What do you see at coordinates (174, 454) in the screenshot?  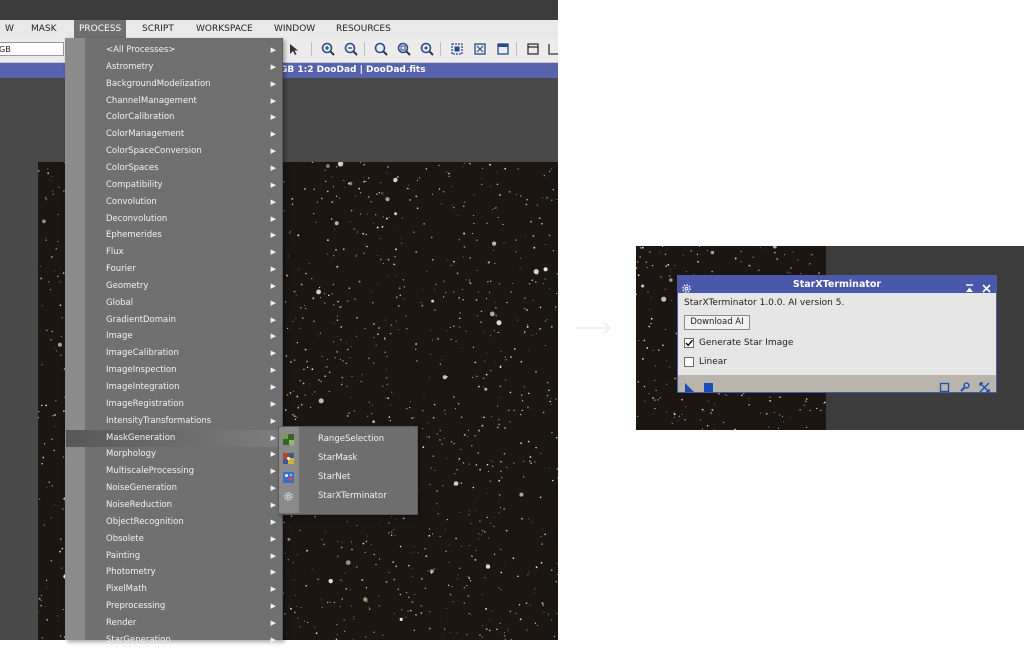 I see `menu-item-morphology: Morphology ▶` at bounding box center [174, 454].